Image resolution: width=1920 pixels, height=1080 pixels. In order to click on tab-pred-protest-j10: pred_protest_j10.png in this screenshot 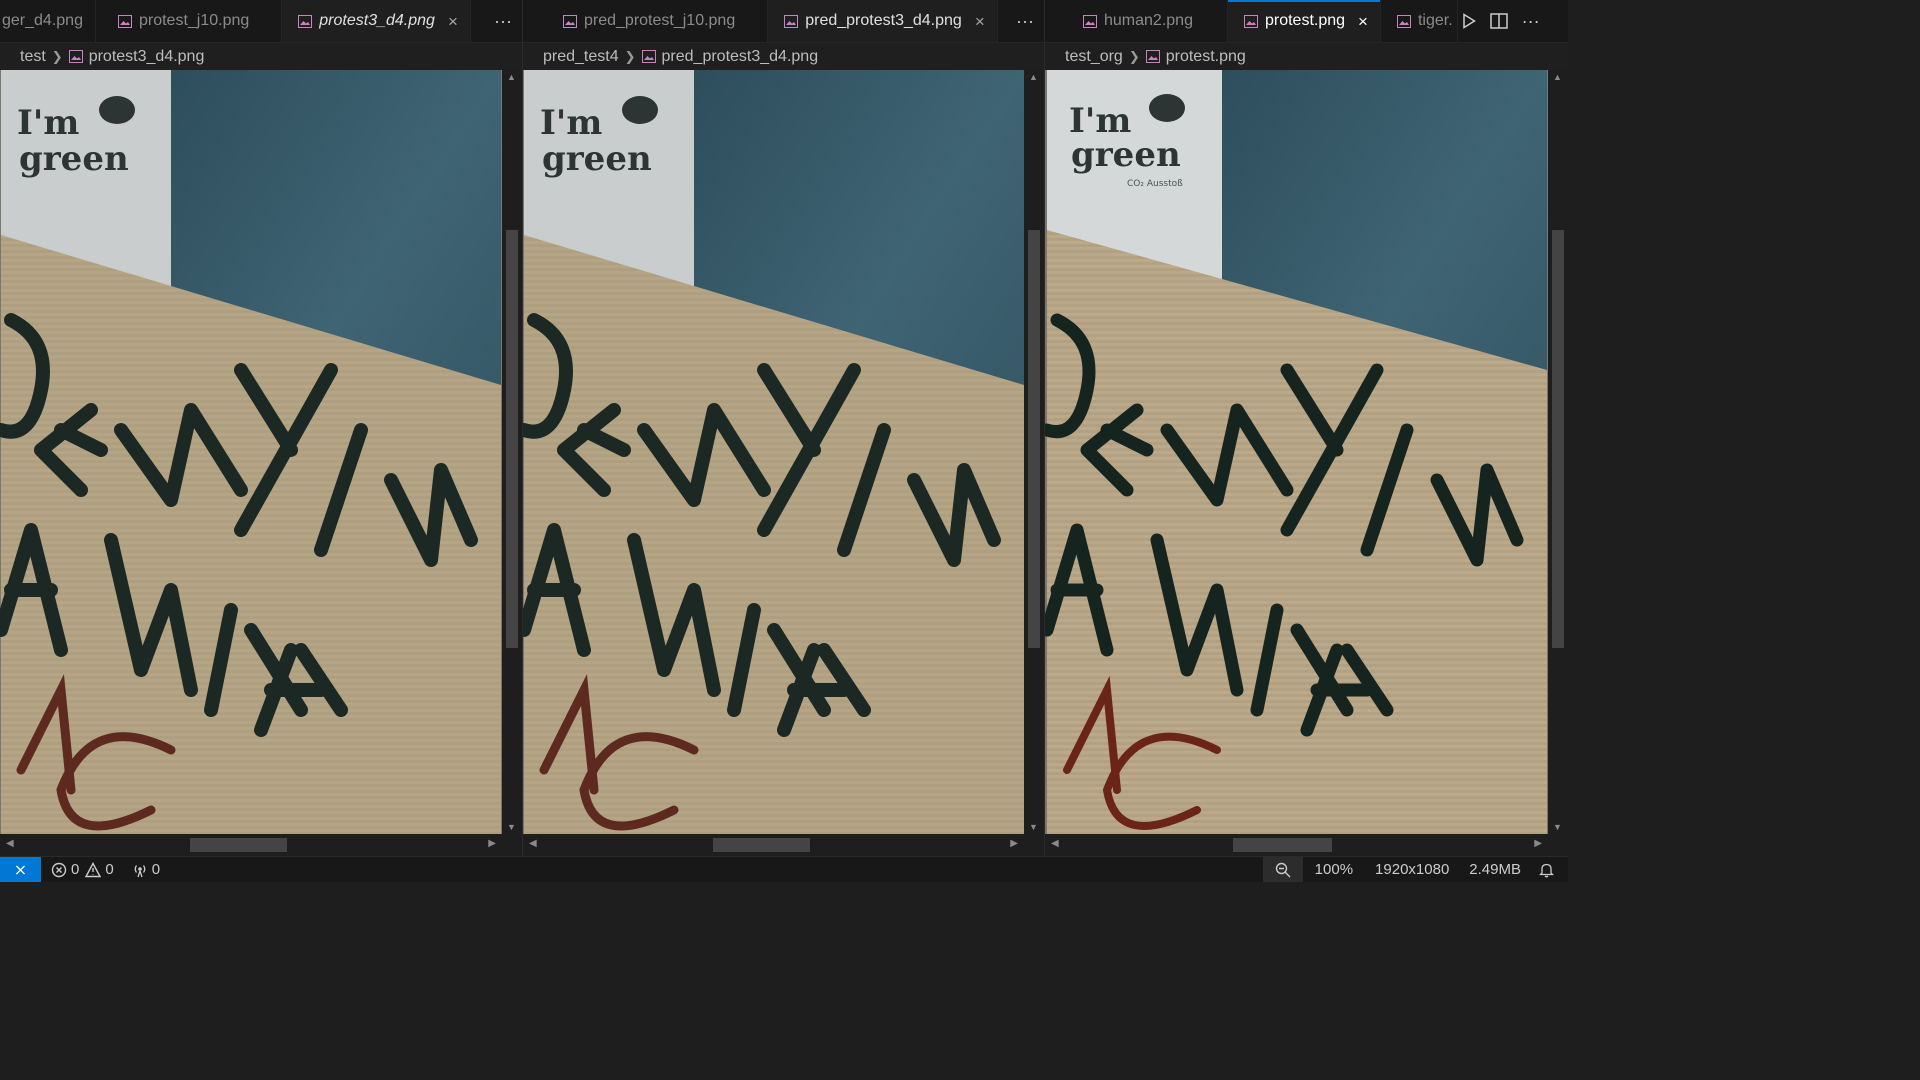, I will do `click(646, 21)`.